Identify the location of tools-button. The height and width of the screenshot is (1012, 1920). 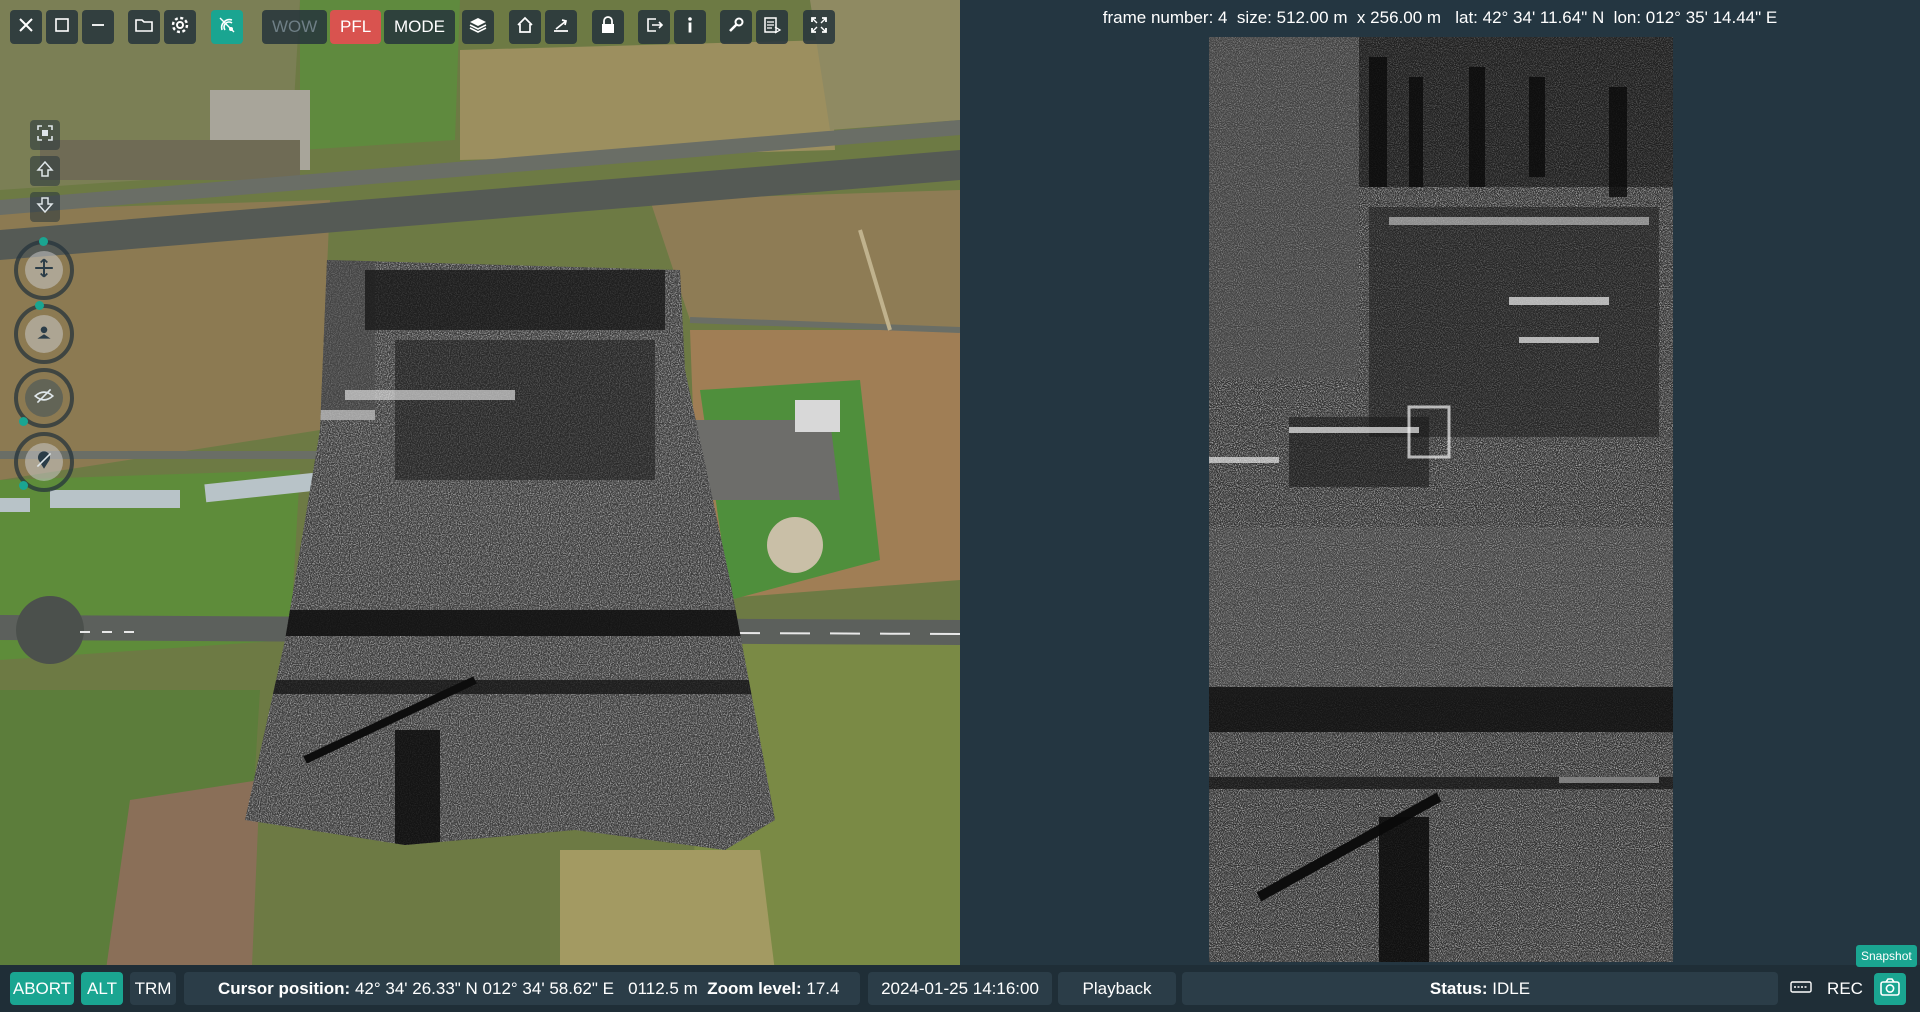
(736, 27).